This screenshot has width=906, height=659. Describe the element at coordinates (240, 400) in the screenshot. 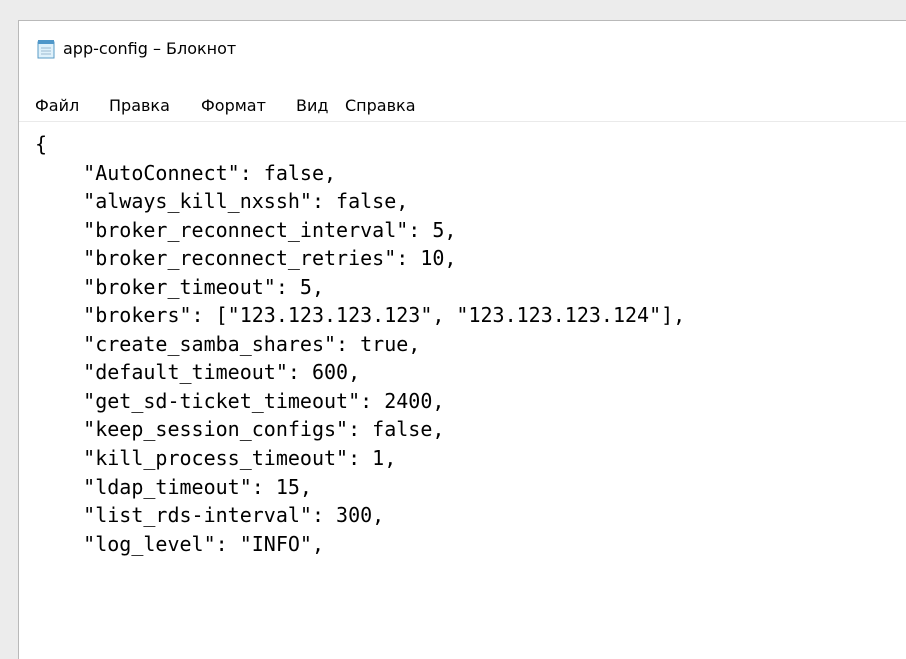

I see `text-line: "get_sd-ticket_timeout": 2400,` at that location.